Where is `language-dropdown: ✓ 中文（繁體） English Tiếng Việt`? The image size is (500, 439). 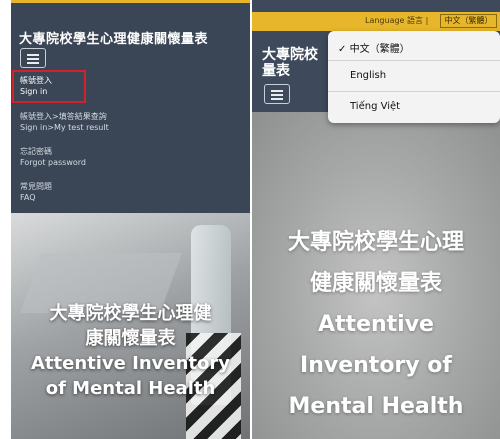 language-dropdown: ✓ 中文（繁體） English Tiếng Việt is located at coordinates (414, 77).